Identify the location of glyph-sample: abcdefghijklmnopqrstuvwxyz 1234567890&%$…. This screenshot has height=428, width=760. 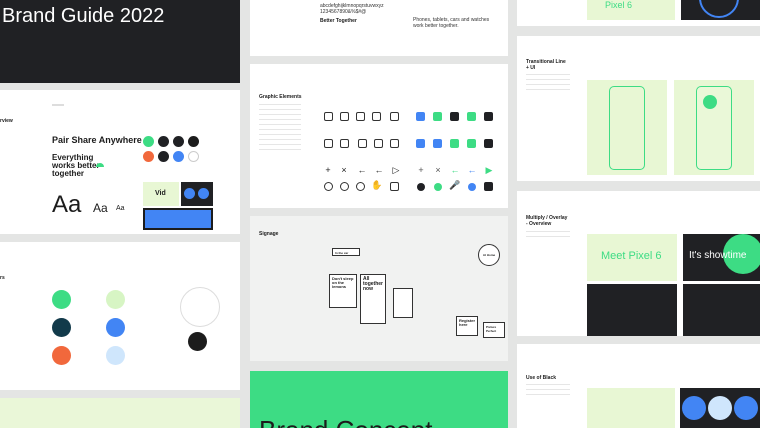
(352, 9).